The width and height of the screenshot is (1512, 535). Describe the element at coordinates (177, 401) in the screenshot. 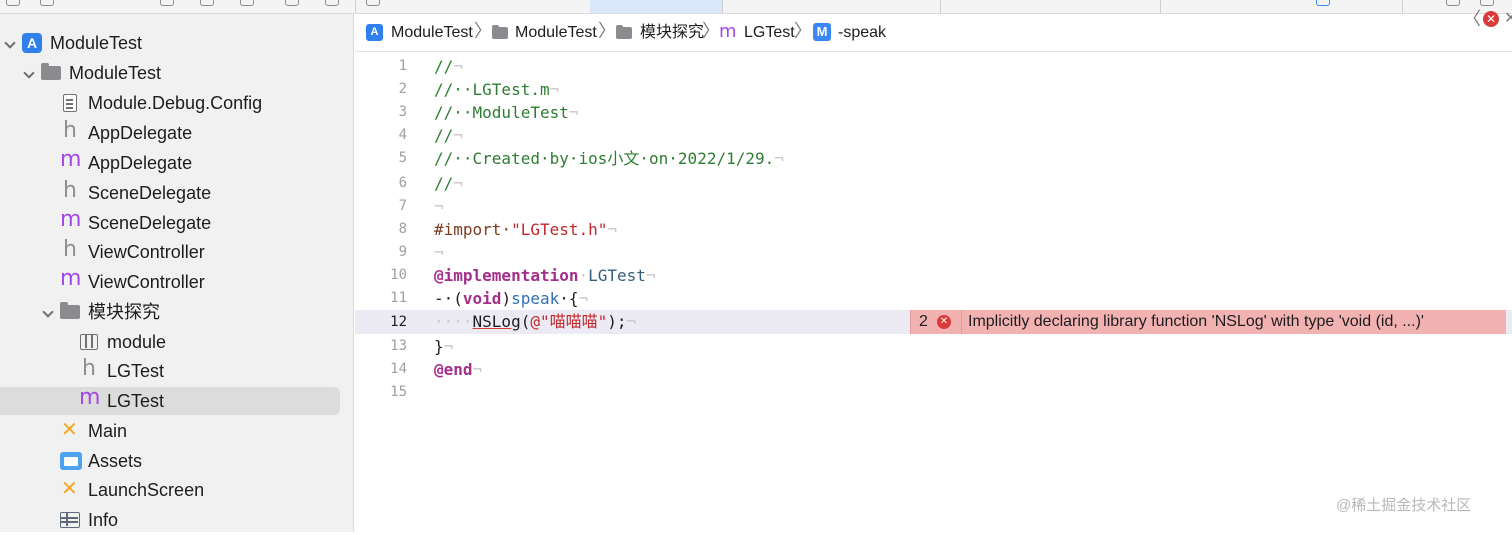

I see `nav-item-file-selected: m LGTest` at that location.